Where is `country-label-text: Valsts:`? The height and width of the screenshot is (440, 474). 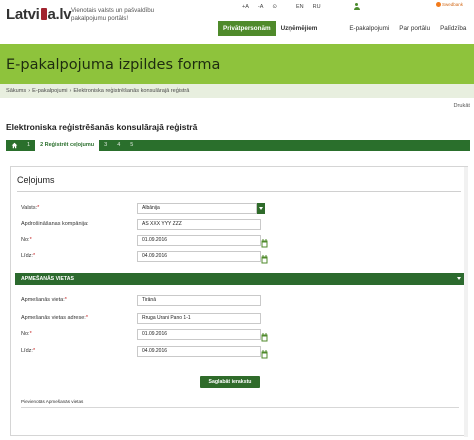 country-label-text: Valsts: is located at coordinates (29, 208).